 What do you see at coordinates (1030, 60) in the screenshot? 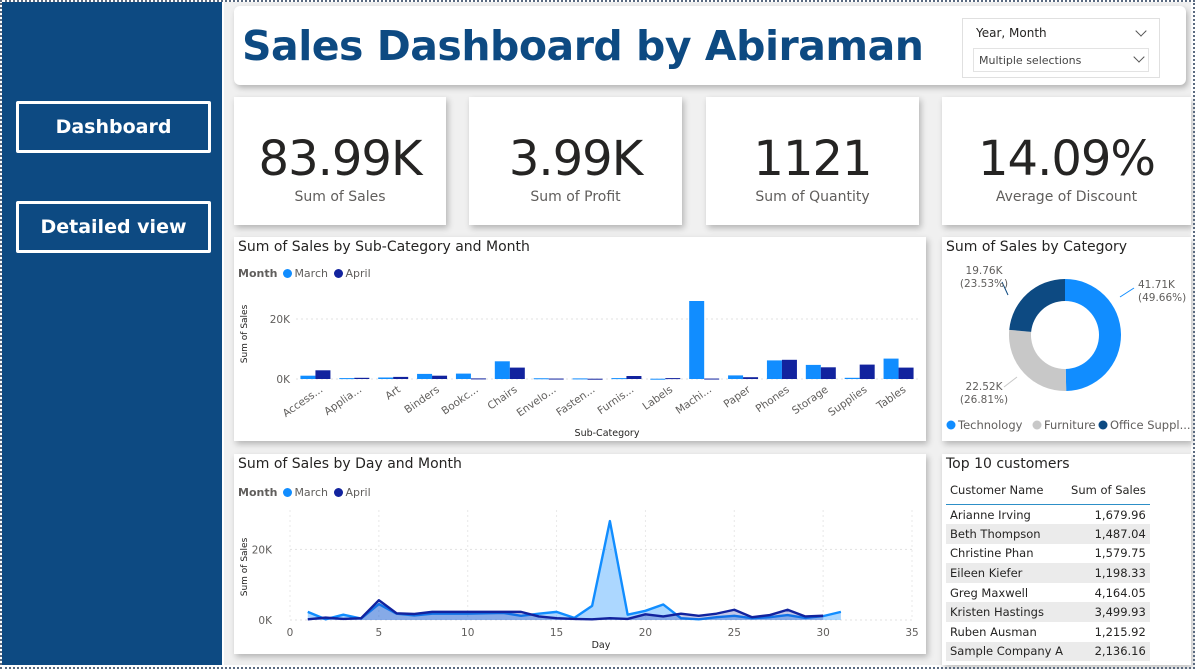
I see `slicer-value: Multiple selections` at bounding box center [1030, 60].